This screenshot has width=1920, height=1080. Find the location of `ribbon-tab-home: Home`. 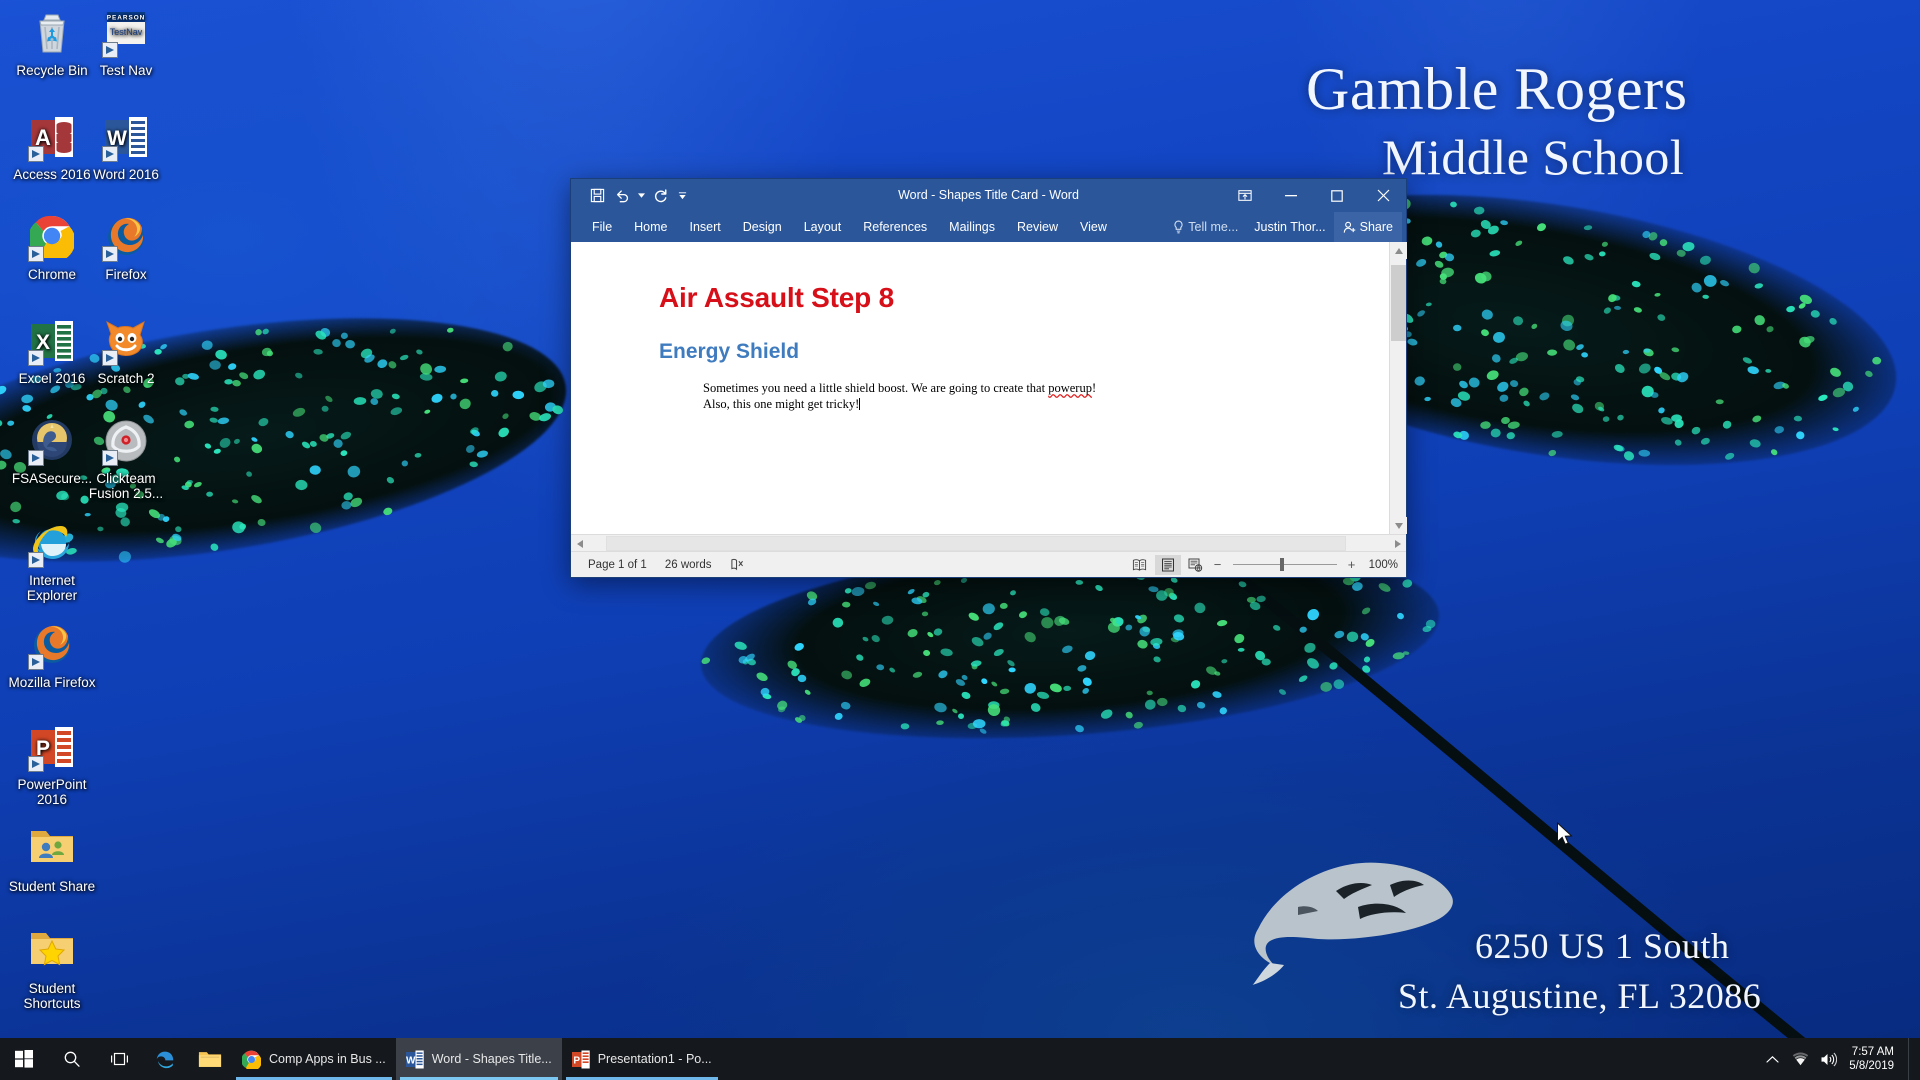

ribbon-tab-home: Home is located at coordinates (650, 227).